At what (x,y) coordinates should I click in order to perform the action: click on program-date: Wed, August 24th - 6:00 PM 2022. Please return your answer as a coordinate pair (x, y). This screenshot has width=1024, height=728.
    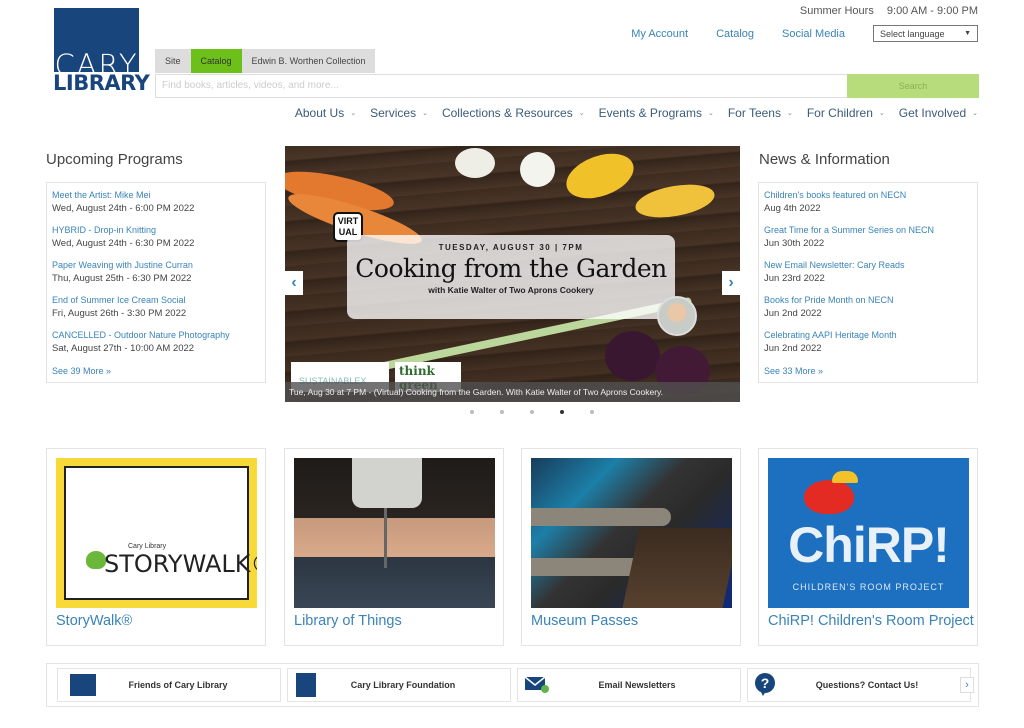
    Looking at the image, I should click on (123, 208).